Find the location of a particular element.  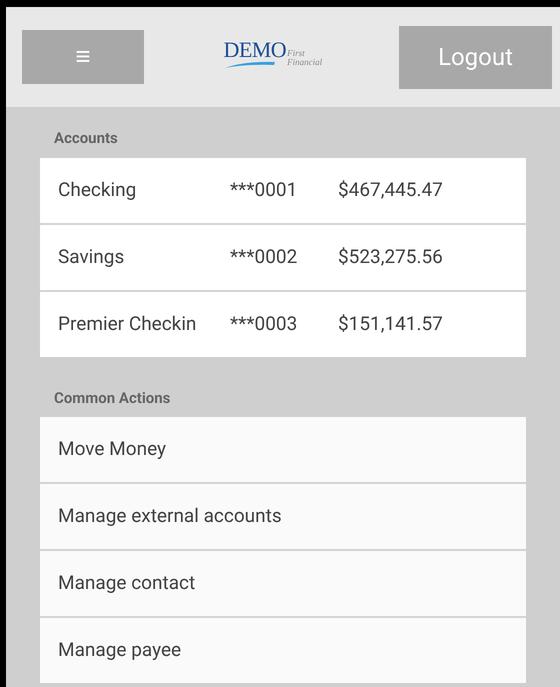

account-name: Premier Checkin is located at coordinates (128, 323).